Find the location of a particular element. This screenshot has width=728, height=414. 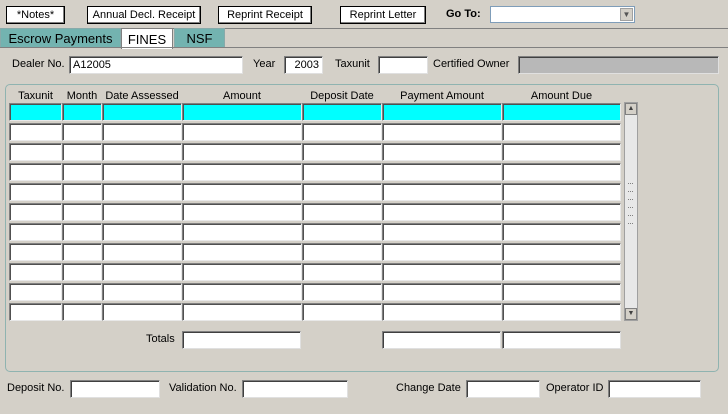

deposit-no-label: Deposit No. is located at coordinates (36, 388).